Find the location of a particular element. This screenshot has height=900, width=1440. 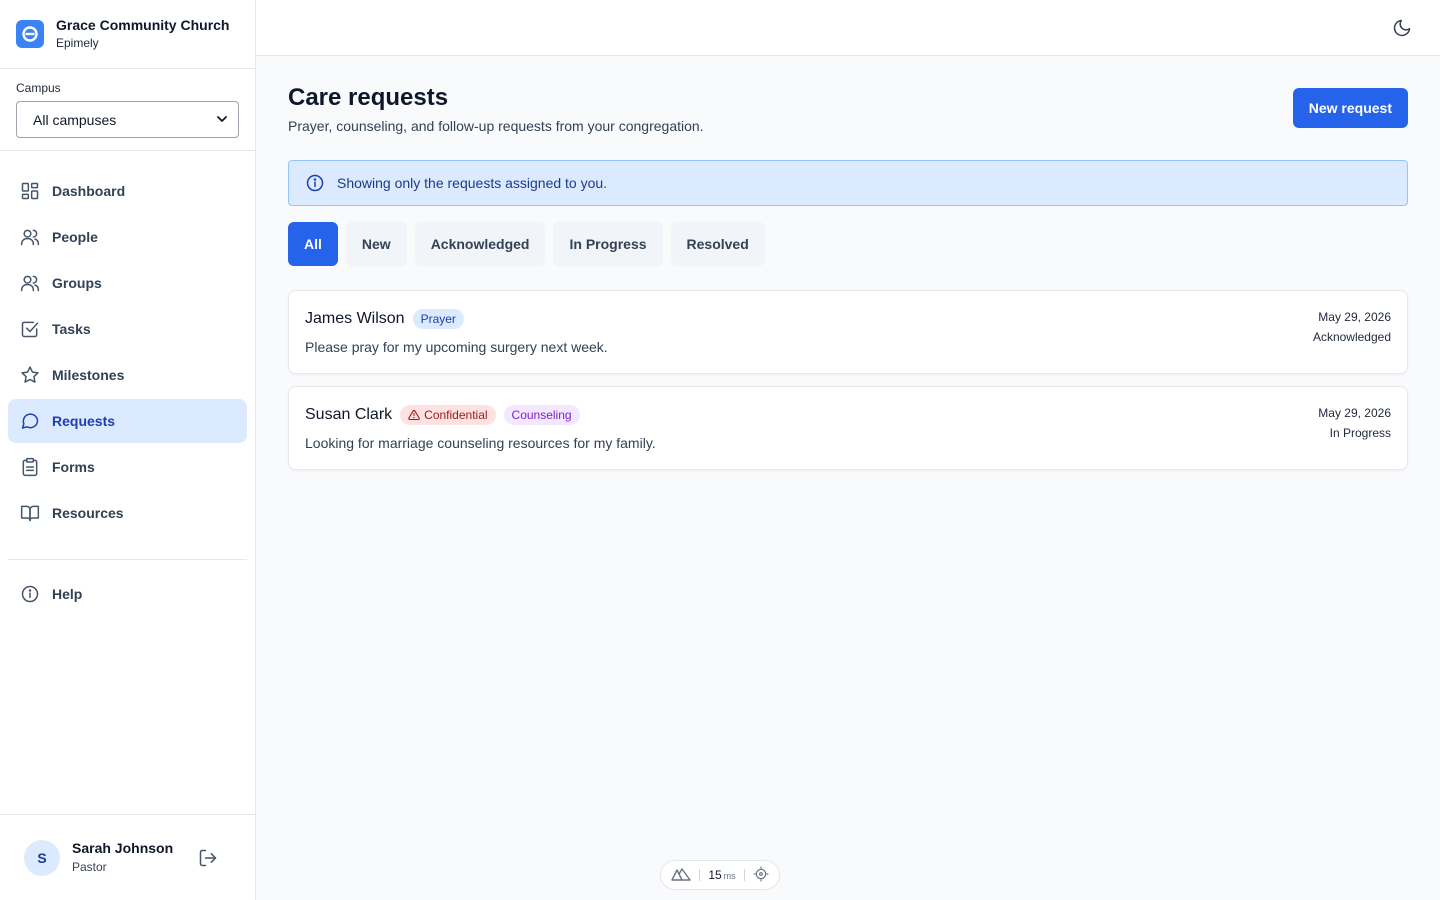

category-badge: Counseling is located at coordinates (541, 415).